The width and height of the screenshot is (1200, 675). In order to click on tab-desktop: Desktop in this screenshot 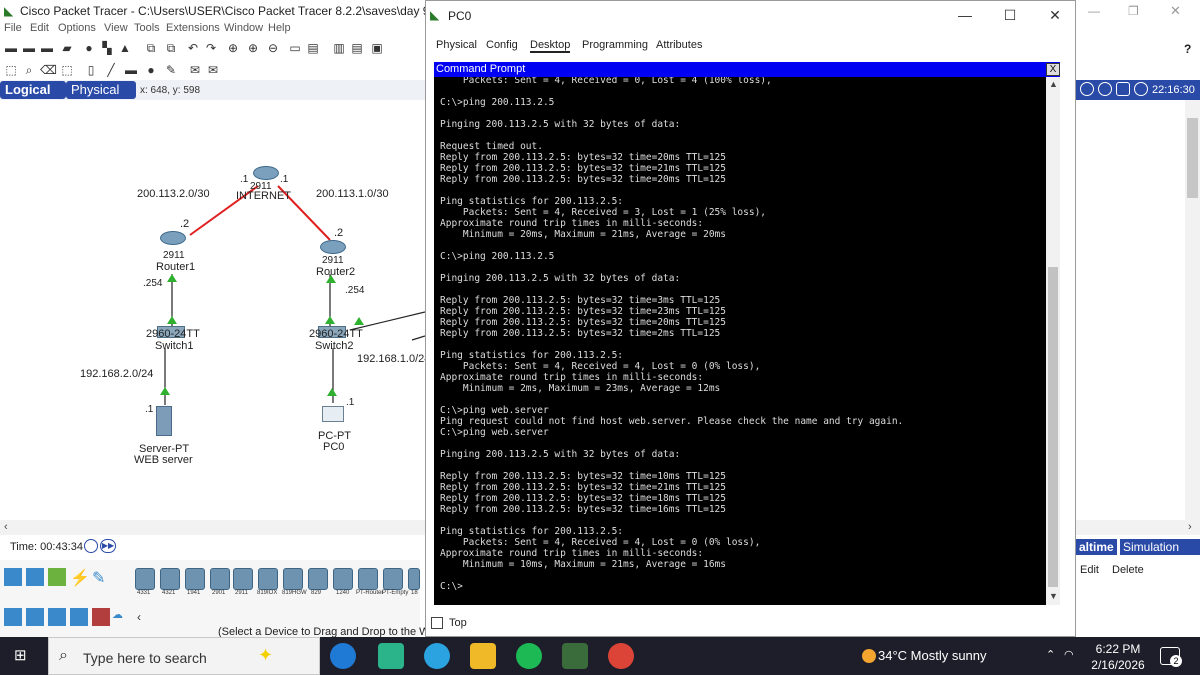, I will do `click(550, 46)`.